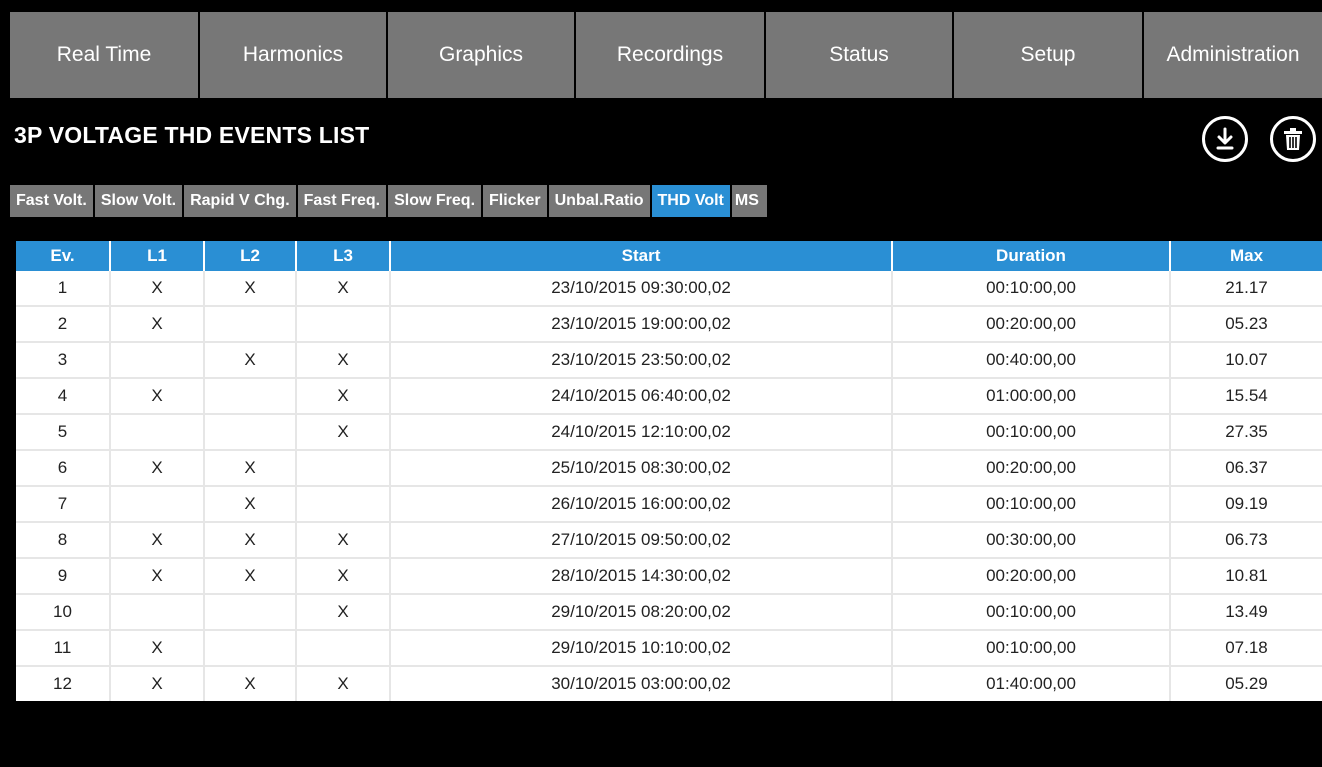 Image resolution: width=1322 pixels, height=767 pixels. I want to click on column-header-start: Start, so click(641, 256).